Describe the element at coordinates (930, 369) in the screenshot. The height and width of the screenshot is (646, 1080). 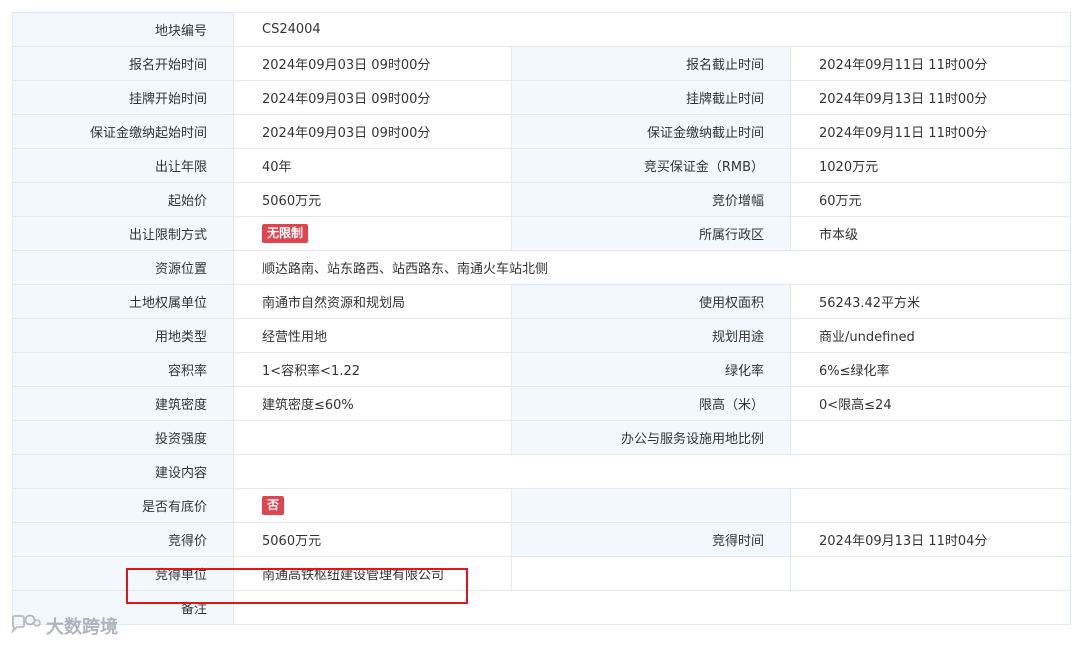
I see `value-green-ratio: 6%≤绿化率` at that location.